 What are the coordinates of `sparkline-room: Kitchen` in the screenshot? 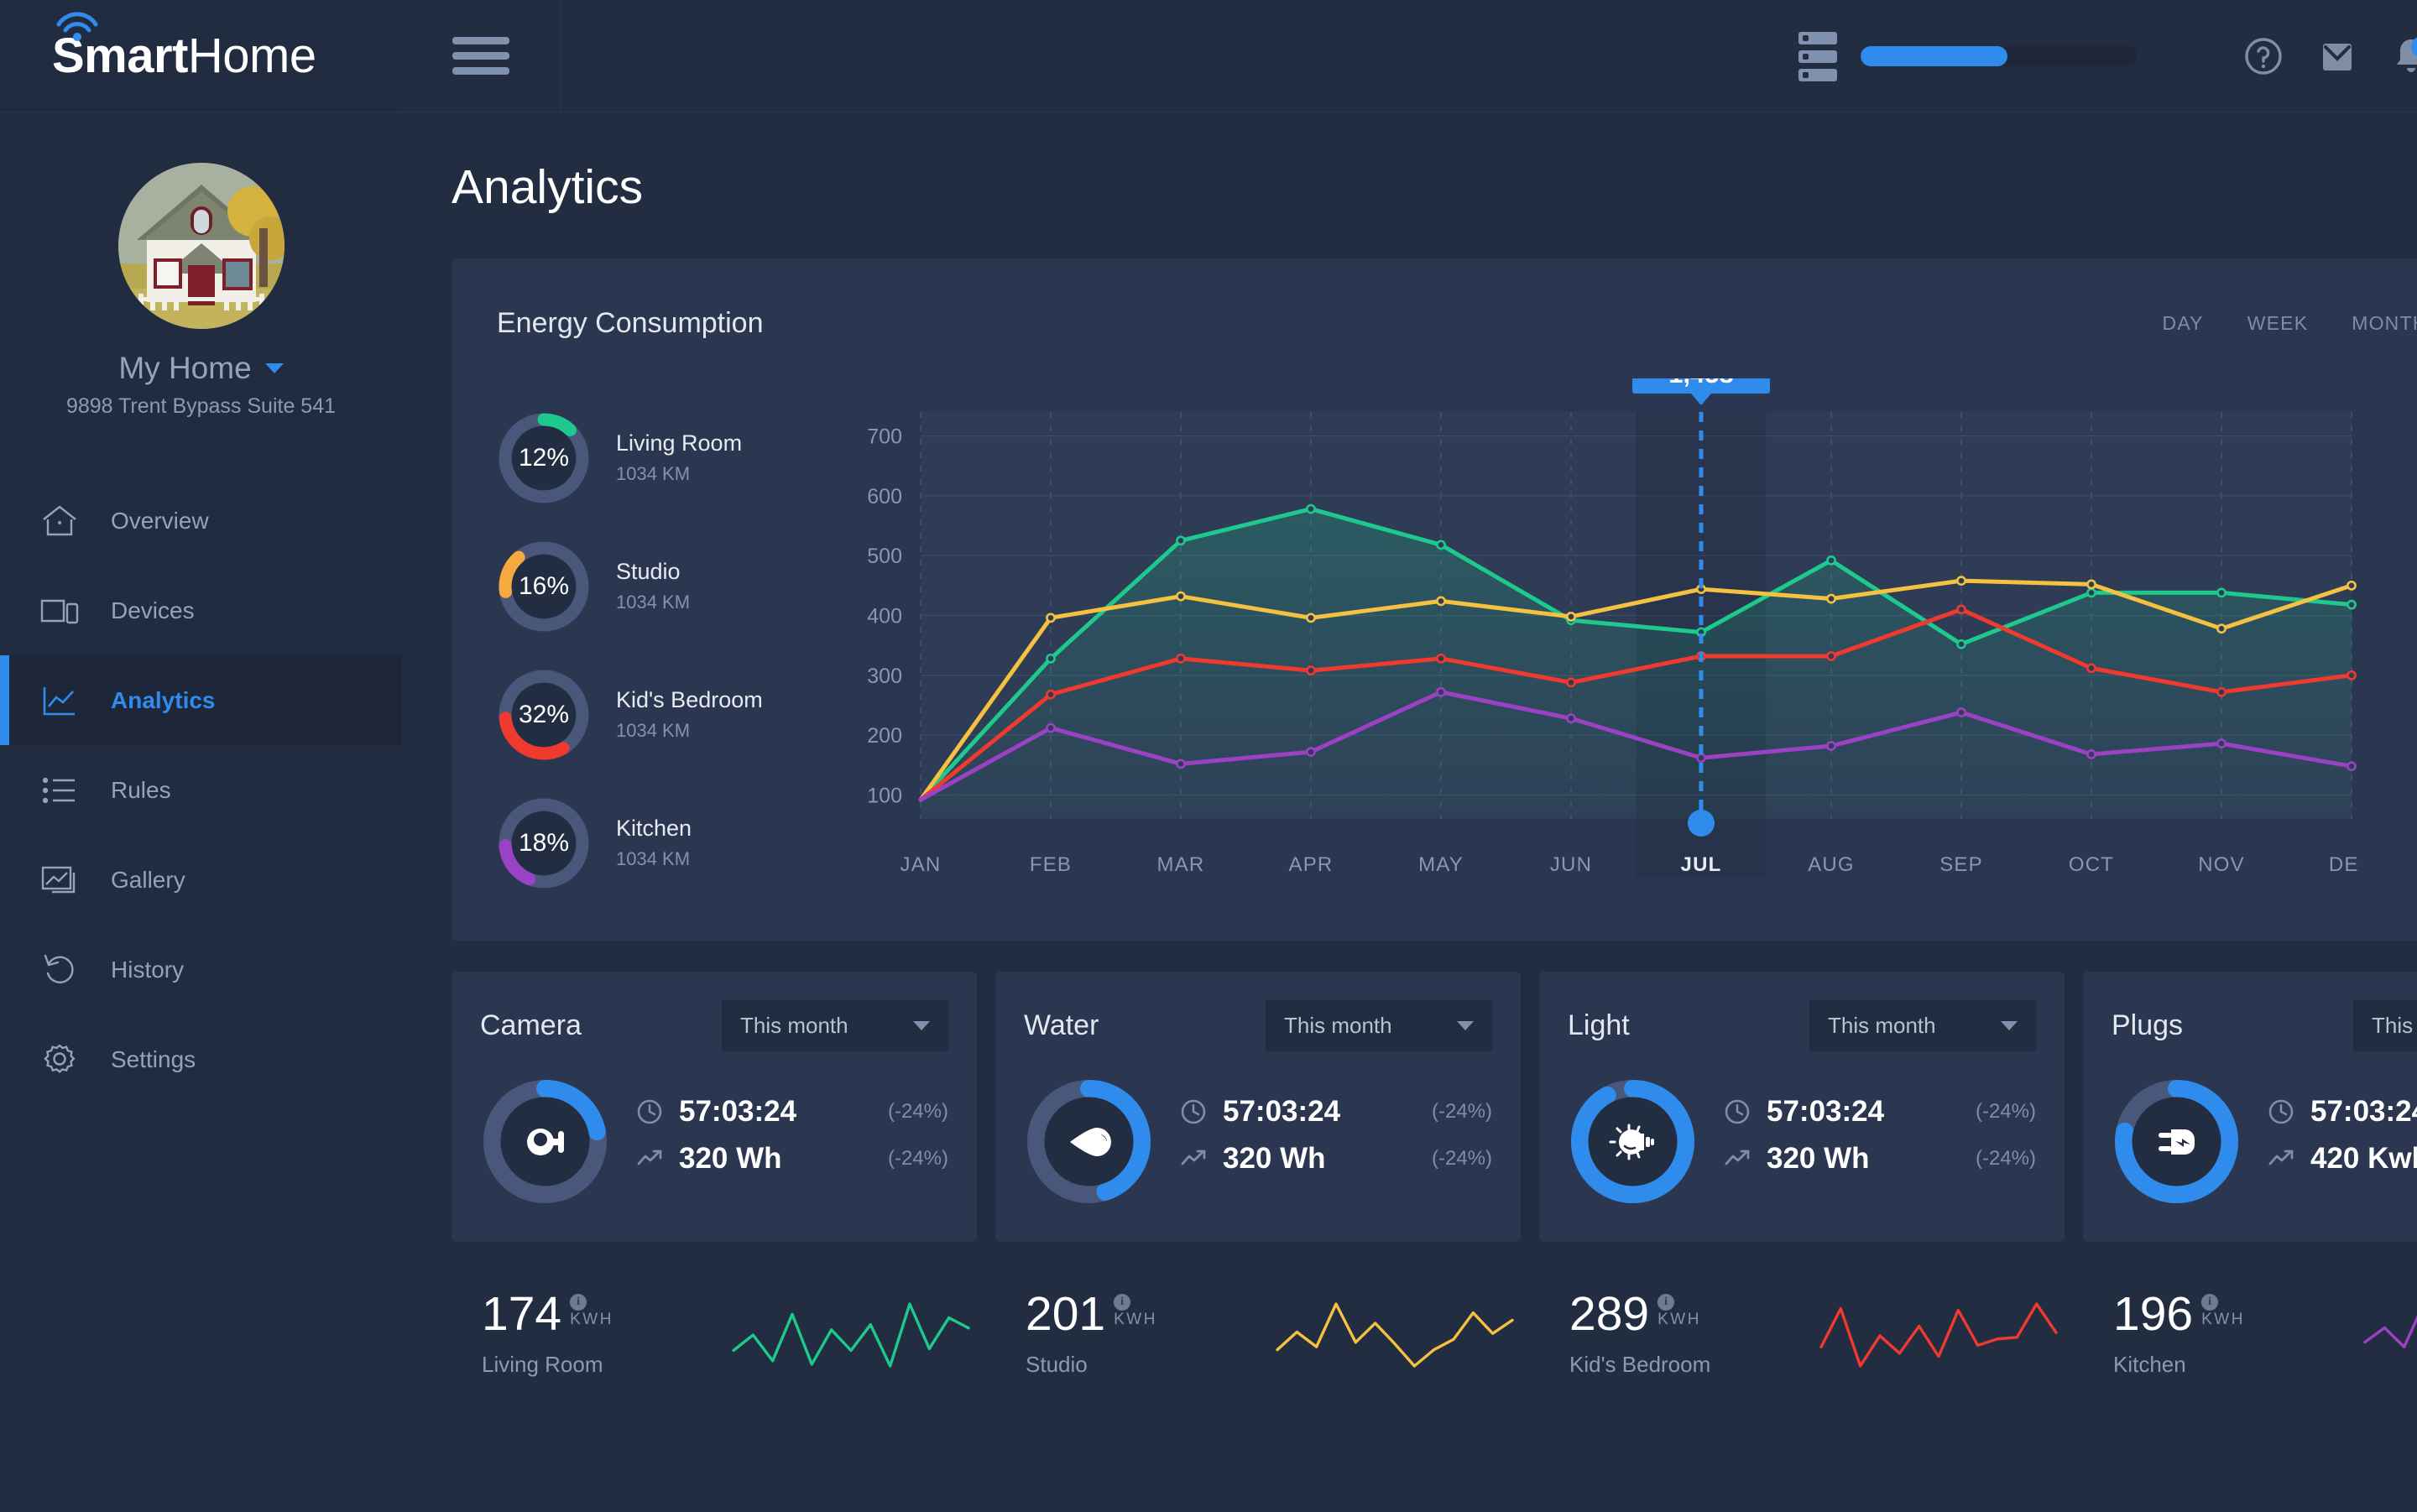 It's located at (2149, 1365).